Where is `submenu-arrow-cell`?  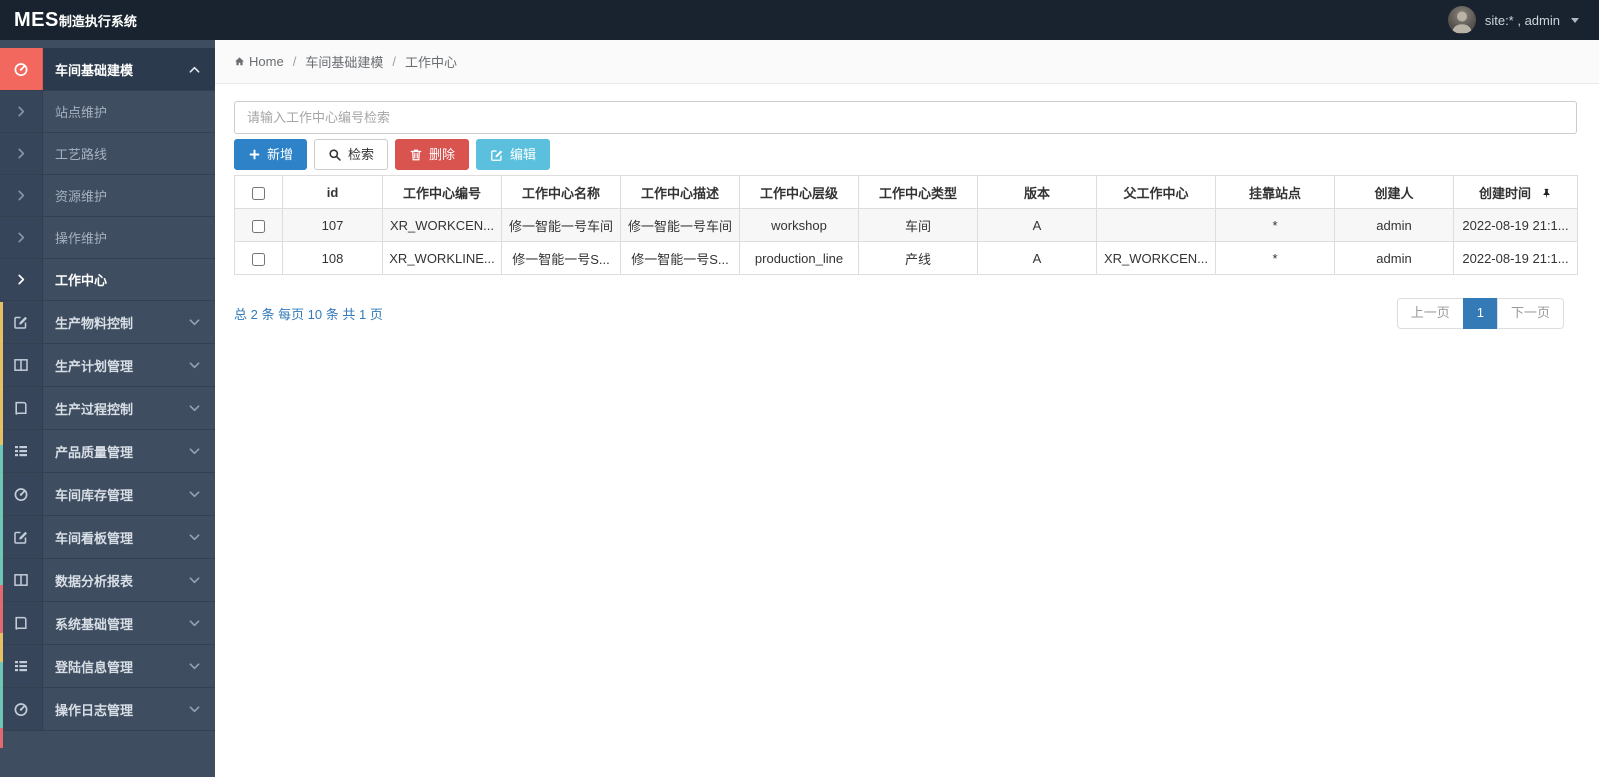
submenu-arrow-cell is located at coordinates (21, 279).